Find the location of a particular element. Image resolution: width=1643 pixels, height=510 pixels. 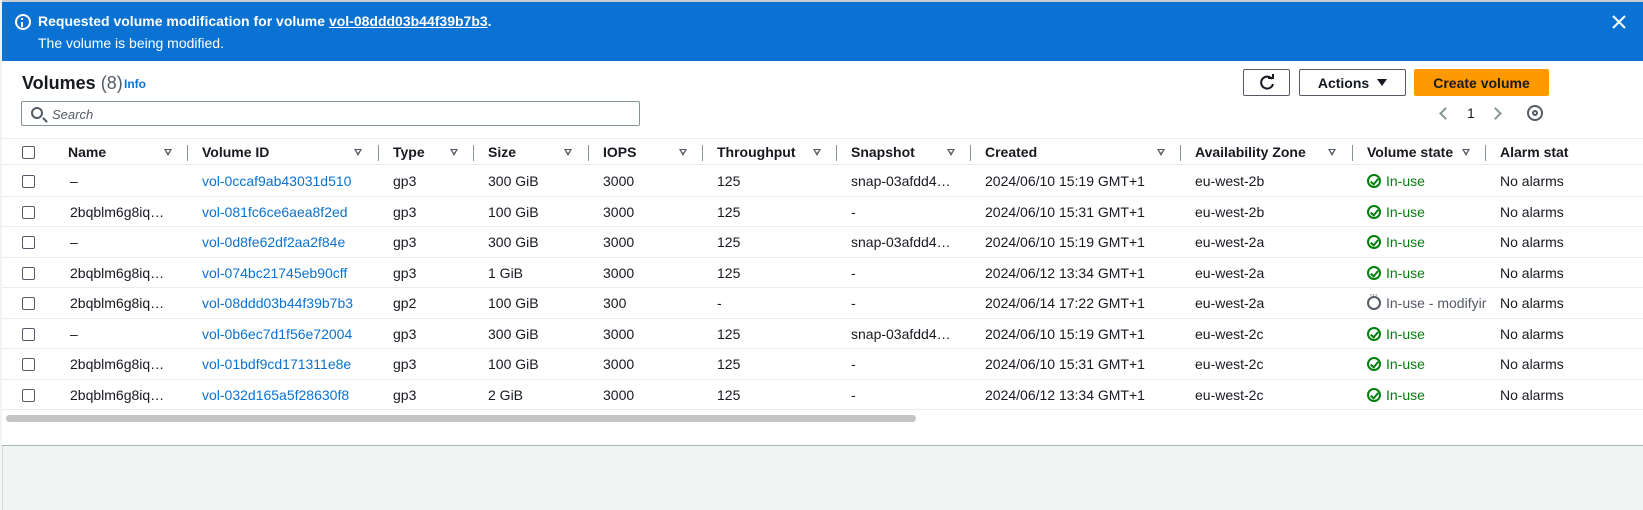

cell-id: vol-074bc21745eb90cff is located at coordinates (287, 273).